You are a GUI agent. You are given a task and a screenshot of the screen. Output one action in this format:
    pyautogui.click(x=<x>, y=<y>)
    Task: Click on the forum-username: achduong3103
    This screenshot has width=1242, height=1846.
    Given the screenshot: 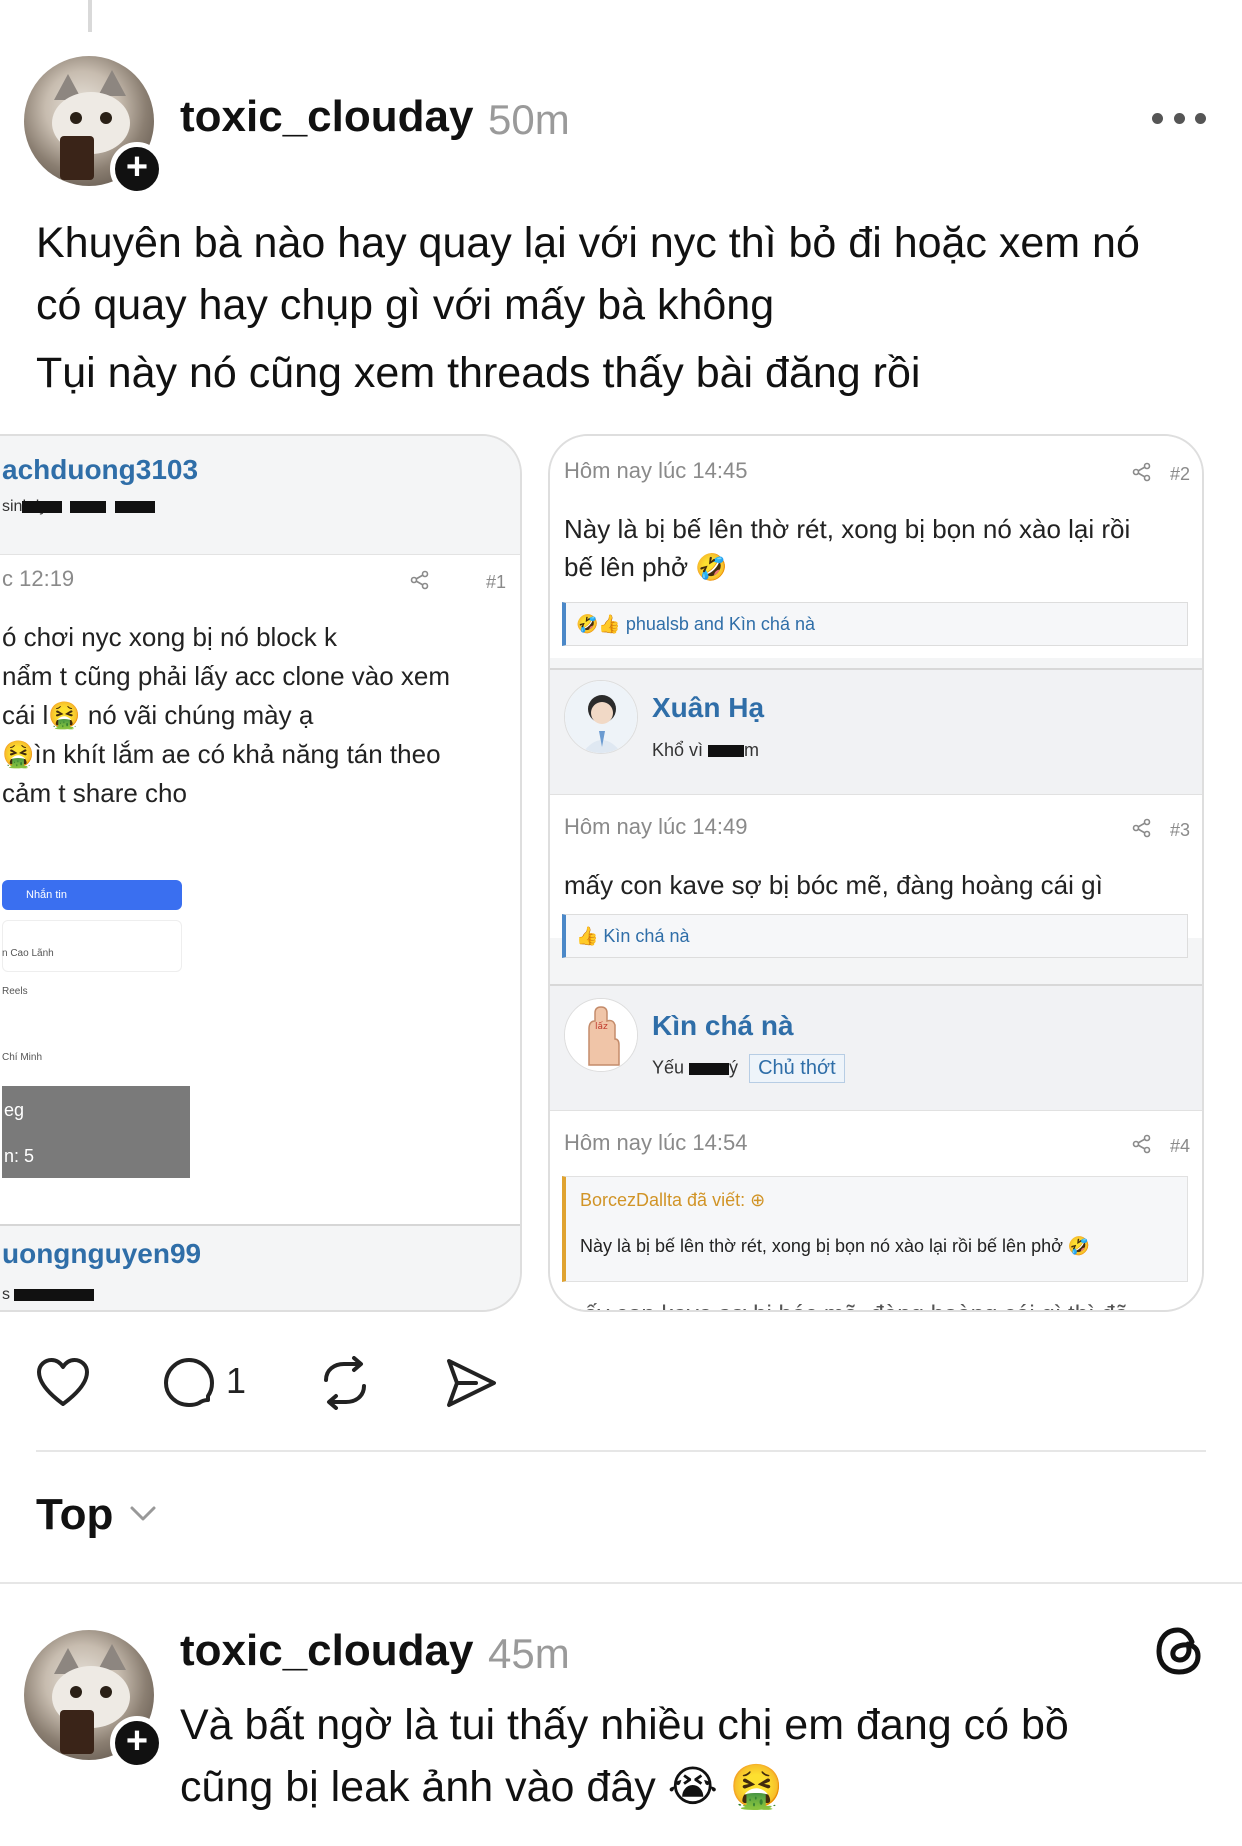 What is the action you would take?
    pyautogui.click(x=100, y=469)
    